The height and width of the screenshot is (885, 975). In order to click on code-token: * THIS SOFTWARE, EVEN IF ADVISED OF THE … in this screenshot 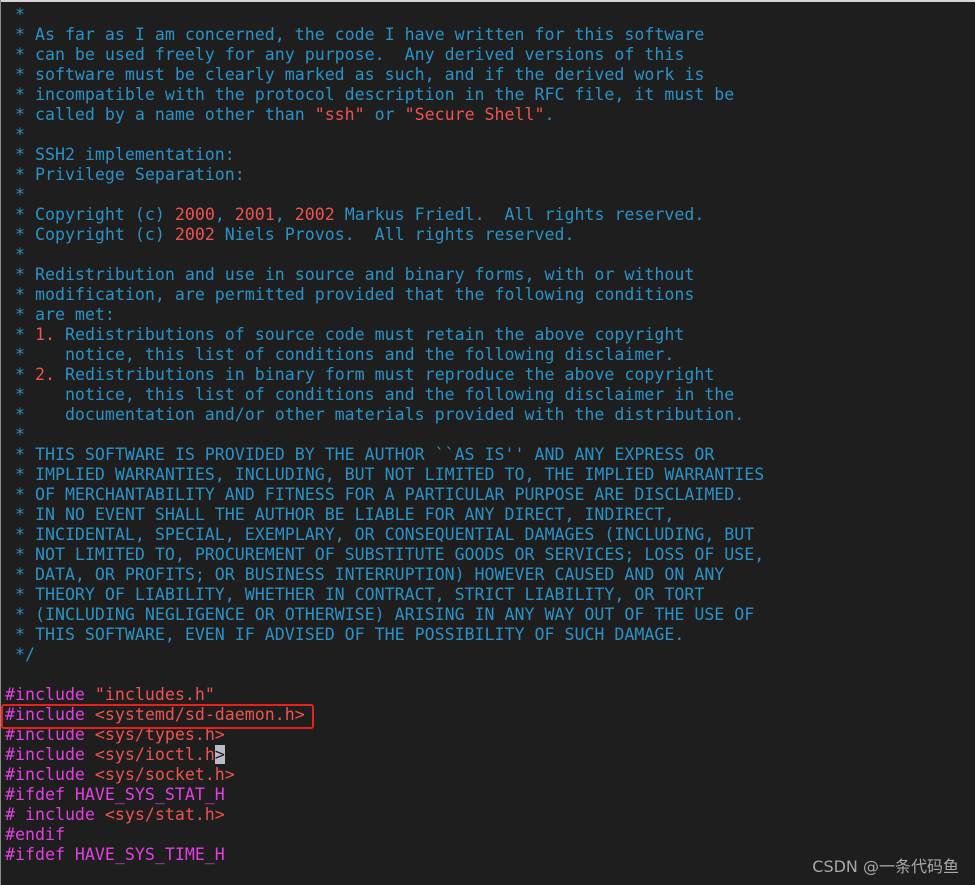, I will do `click(345, 634)`.